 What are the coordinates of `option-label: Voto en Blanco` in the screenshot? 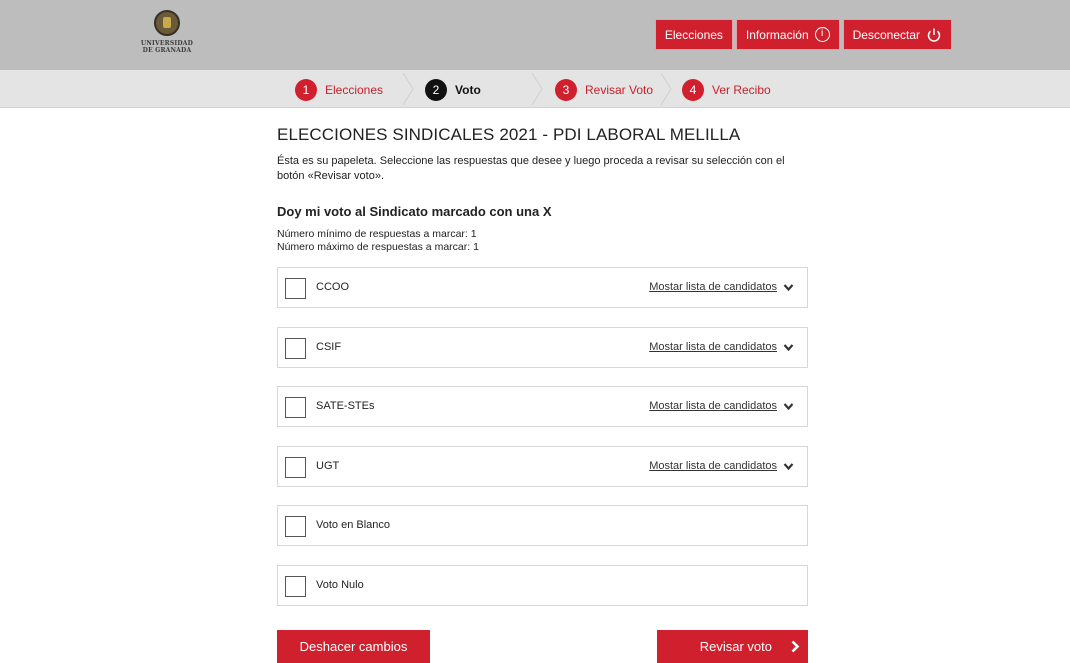 It's located at (353, 525).